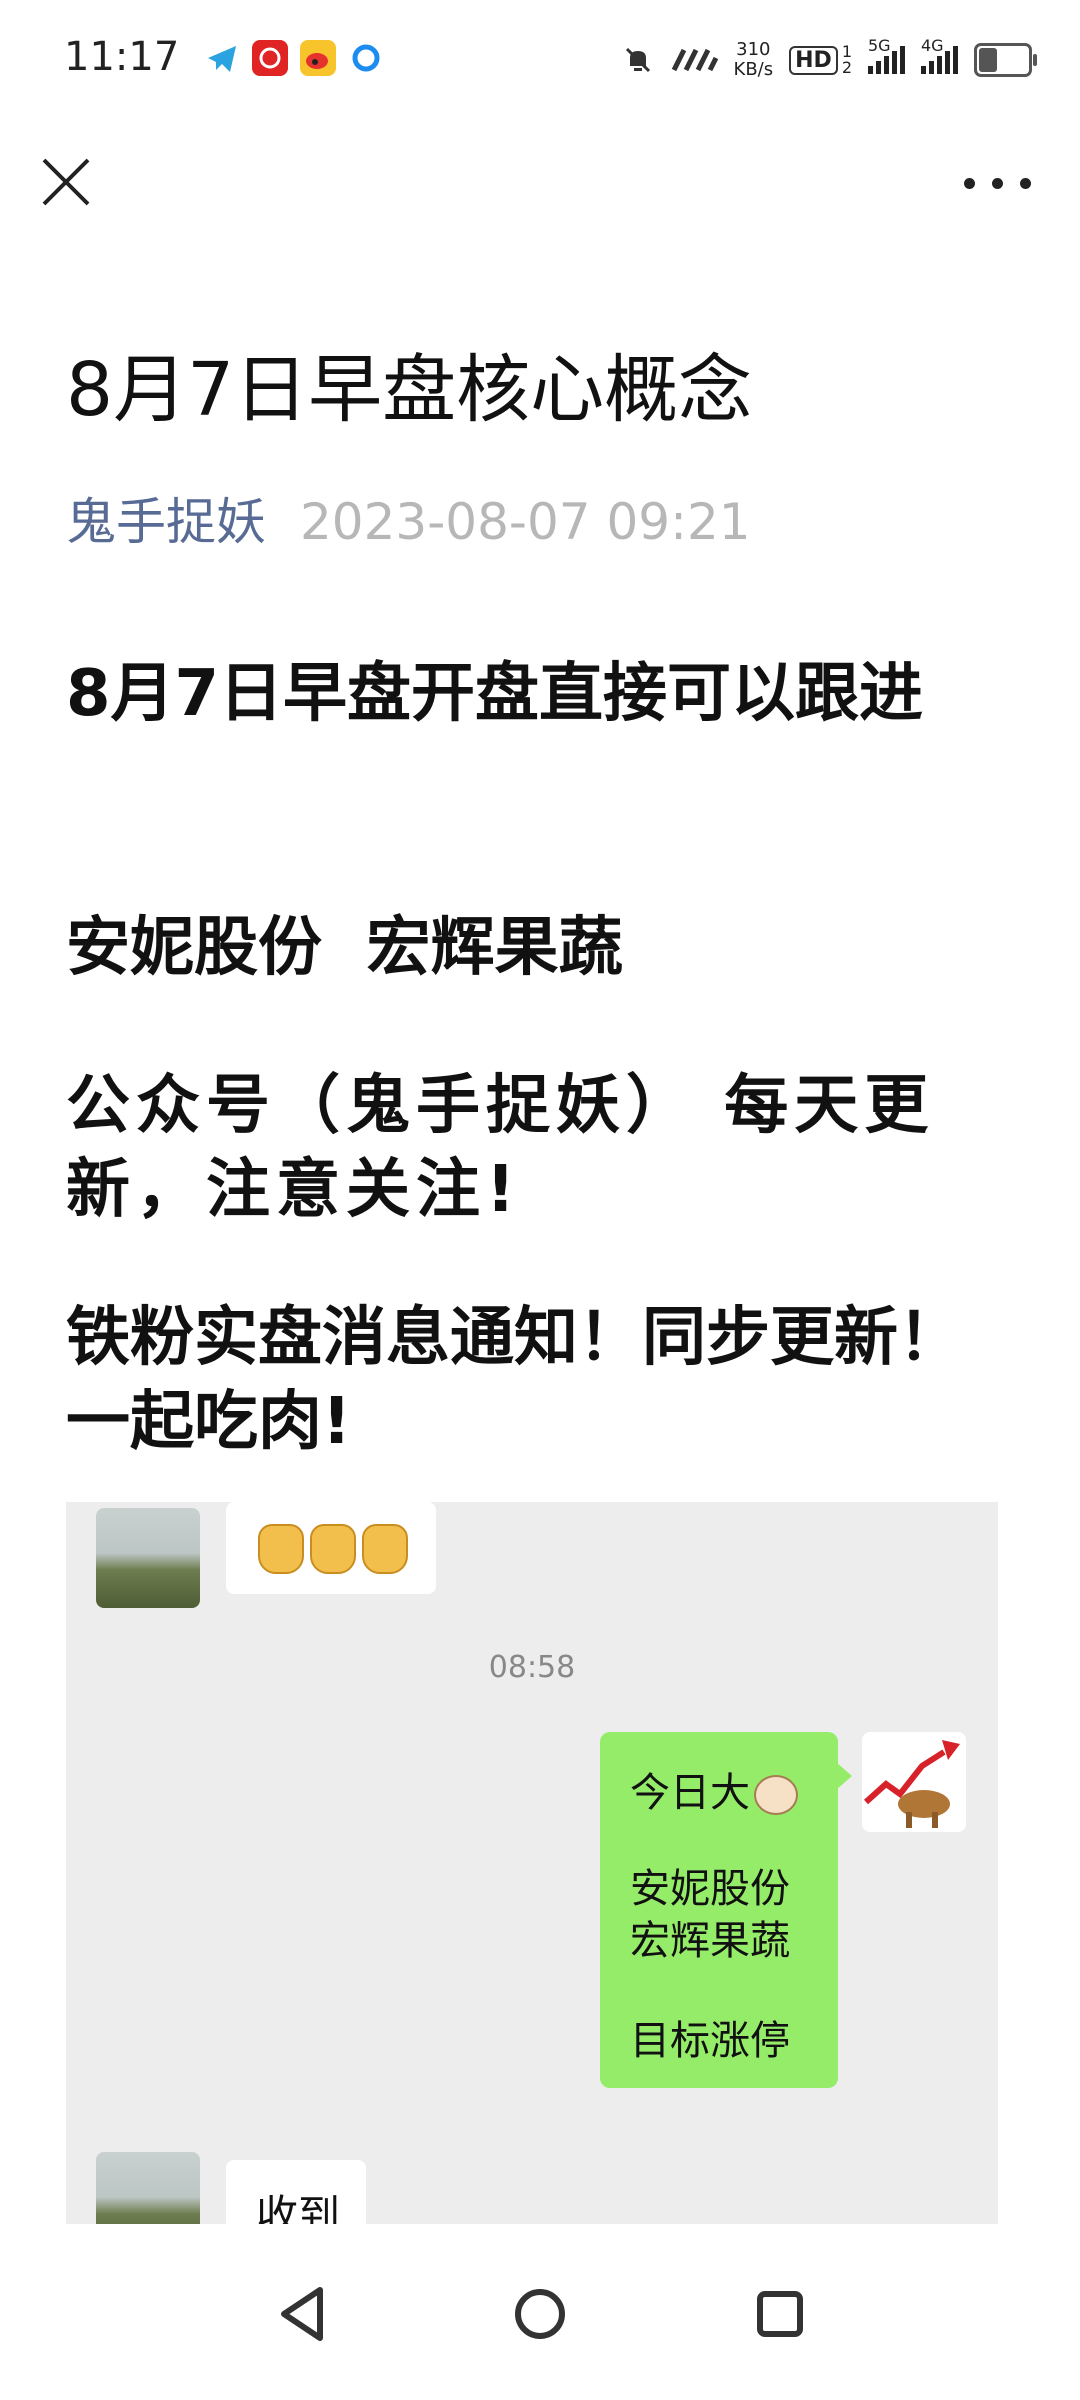 The width and height of the screenshot is (1080, 2400). What do you see at coordinates (844, 1776) in the screenshot?
I see `bubble-tail` at bounding box center [844, 1776].